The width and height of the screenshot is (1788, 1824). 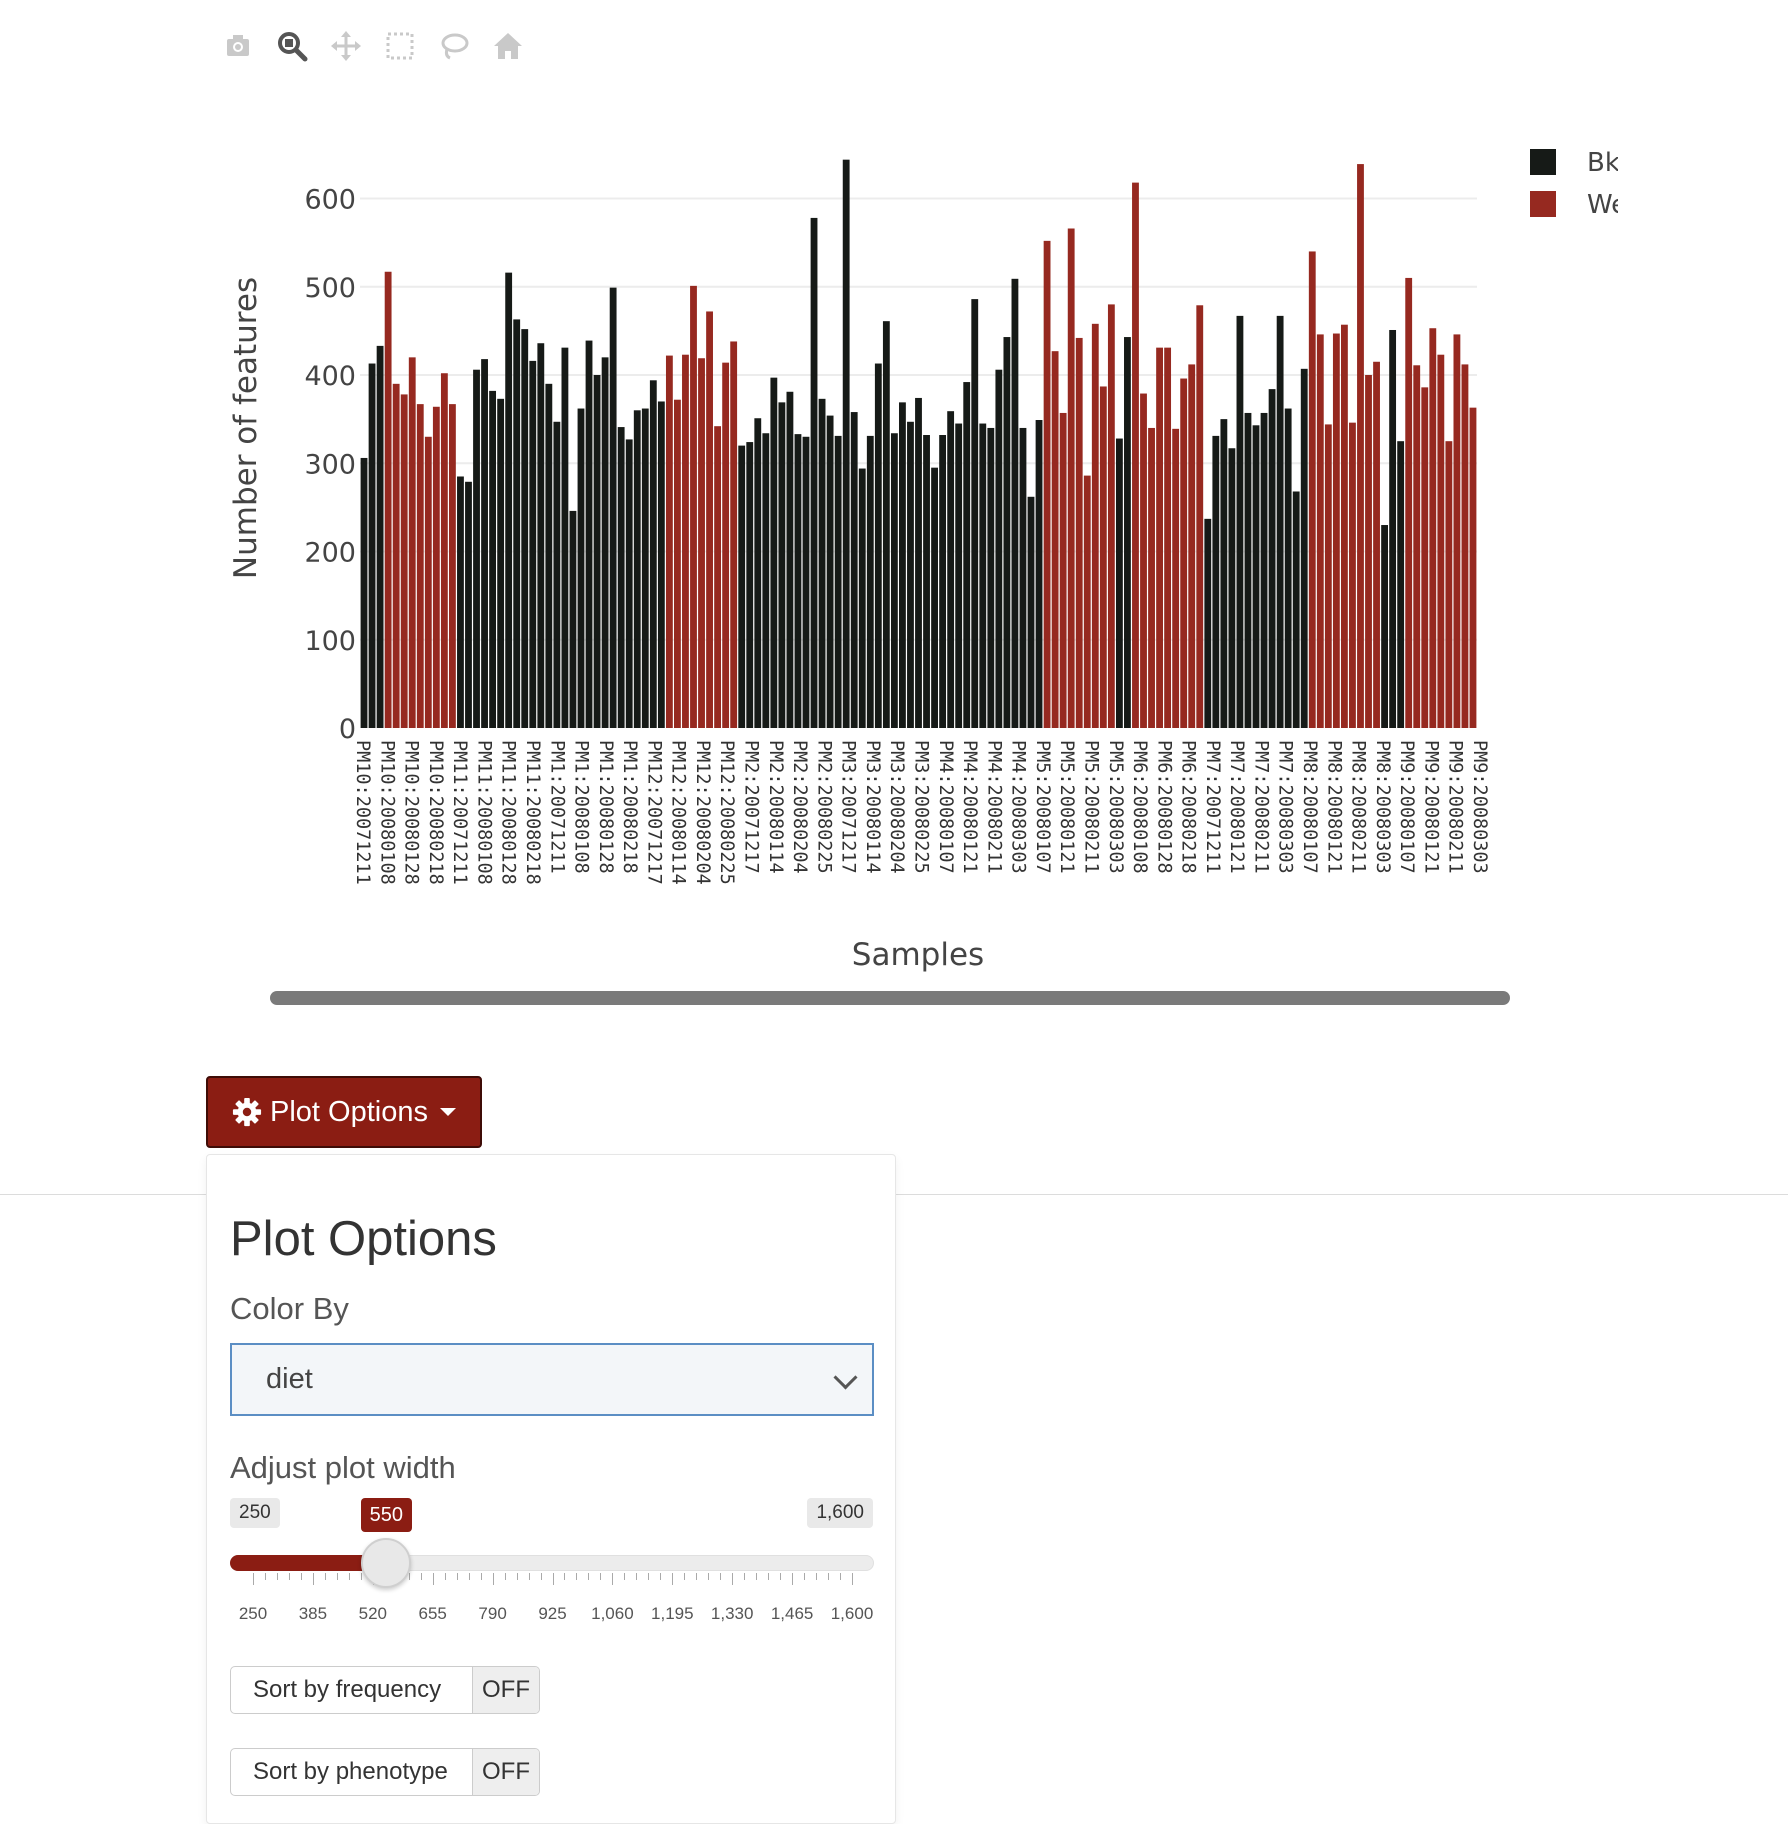 I want to click on horizontal-scrollbar, so click(x=890, y=998).